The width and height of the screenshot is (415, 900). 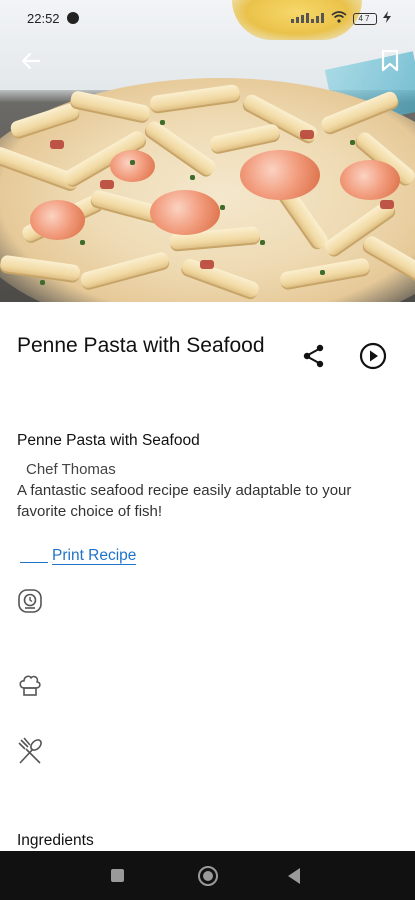 What do you see at coordinates (294, 876) in the screenshot?
I see `back-icon` at bounding box center [294, 876].